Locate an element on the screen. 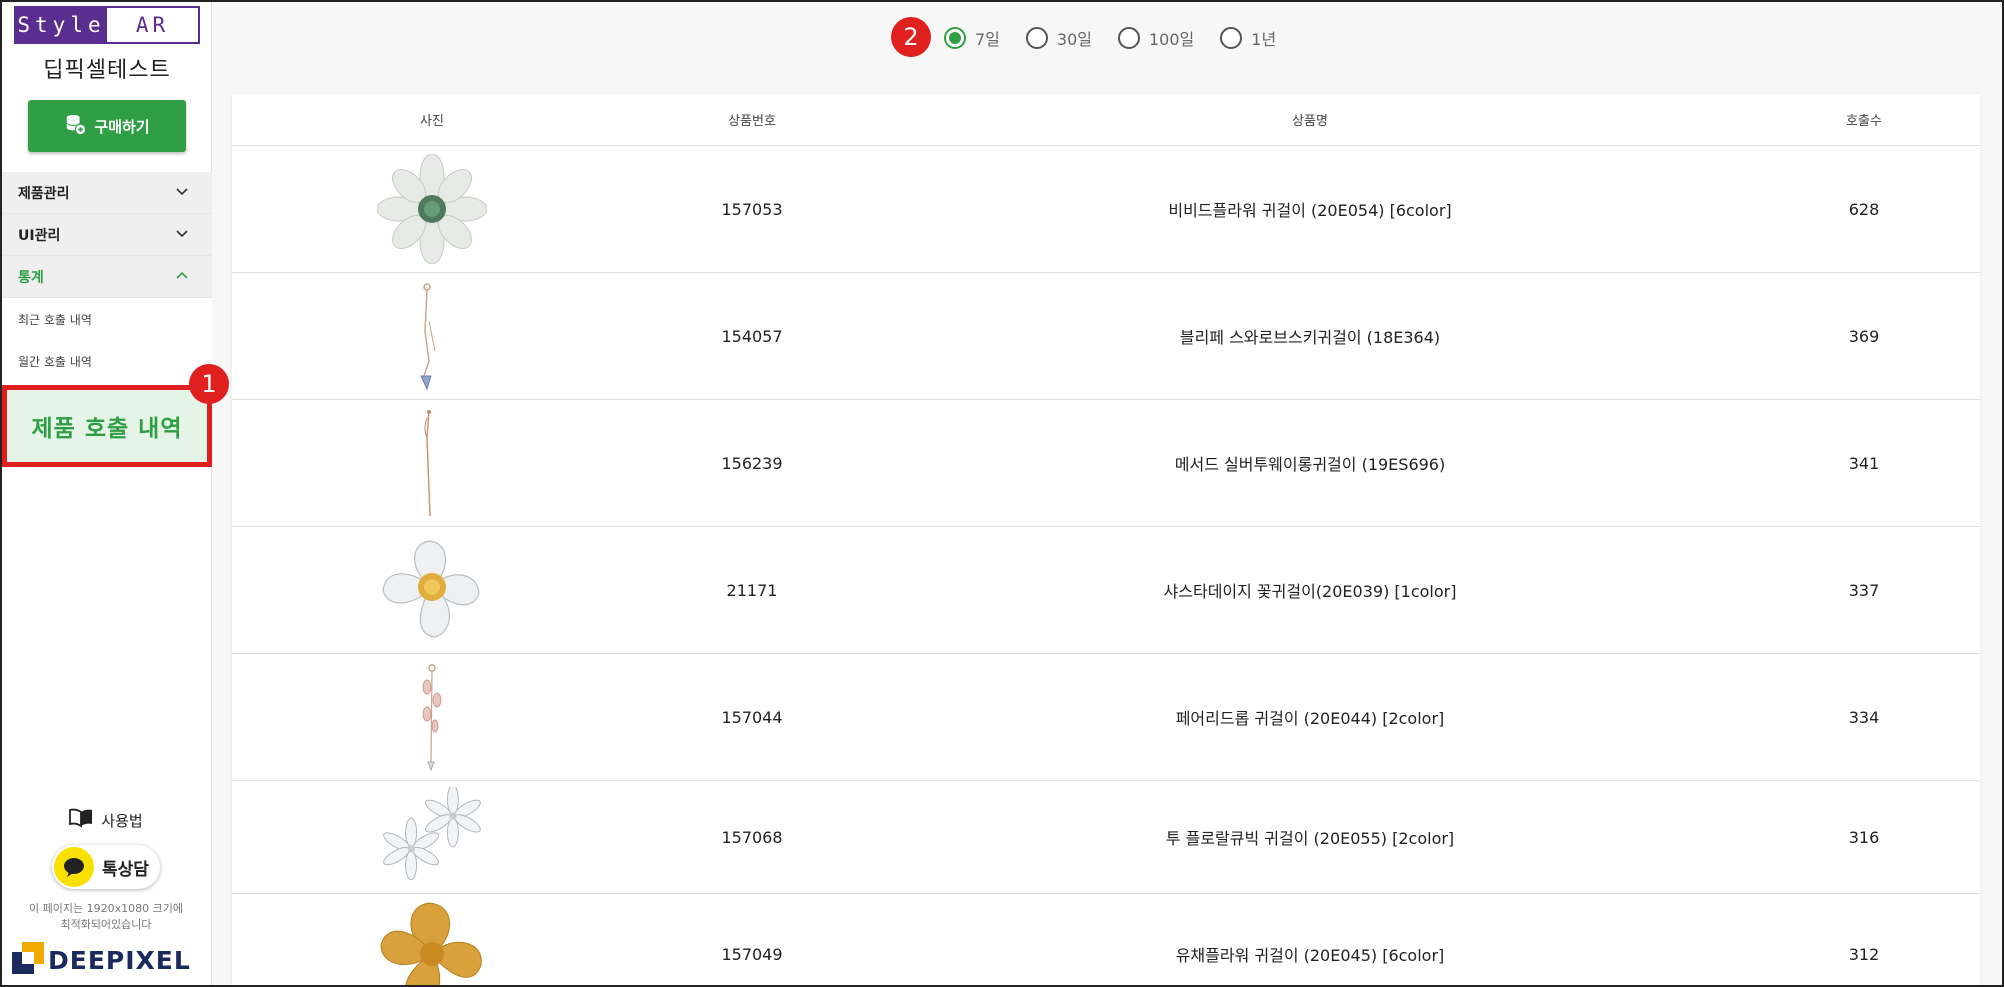 This screenshot has width=2004, height=987. sidebar-item-label: 제품관리 is located at coordinates (44, 193).